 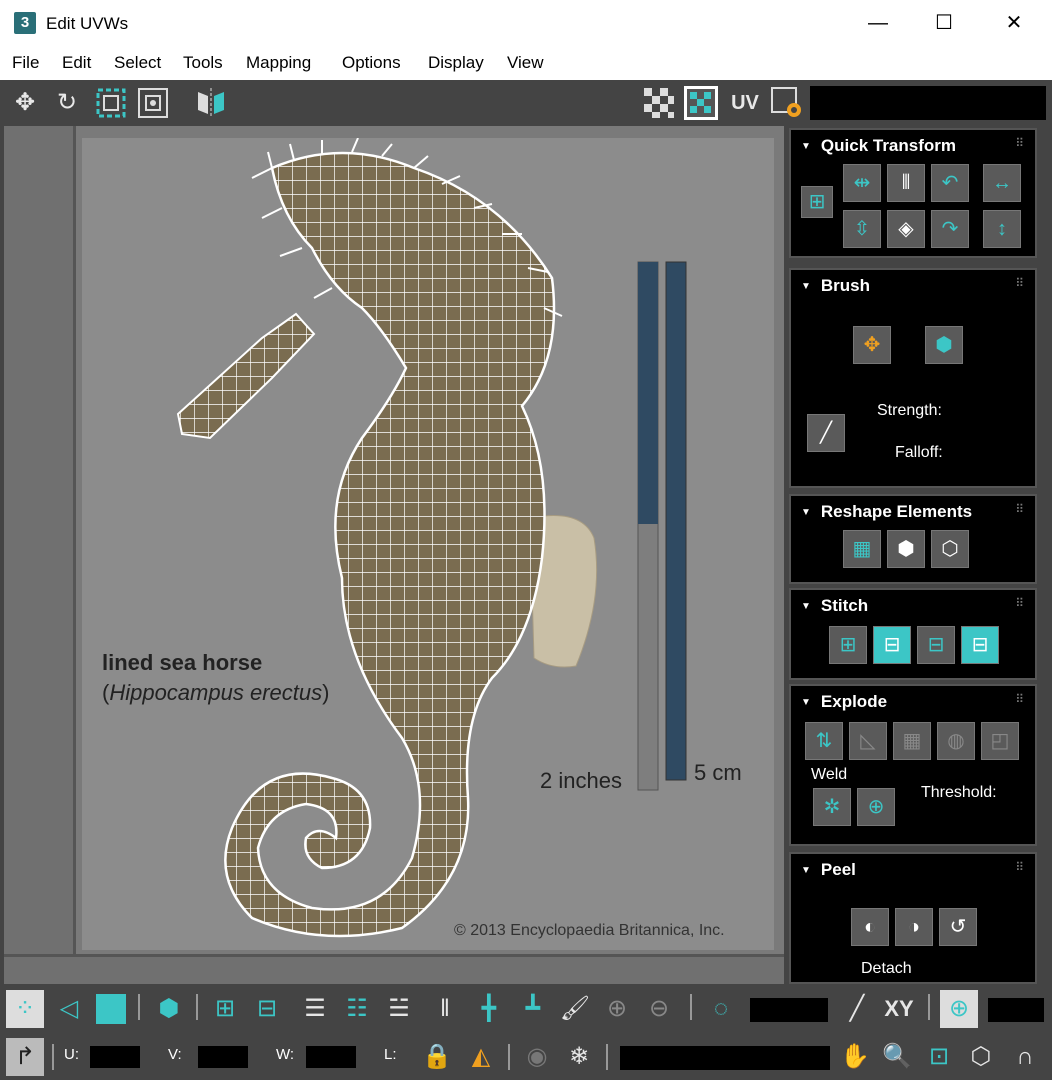 I want to click on straighten-icon: ⦀, so click(x=906, y=183).